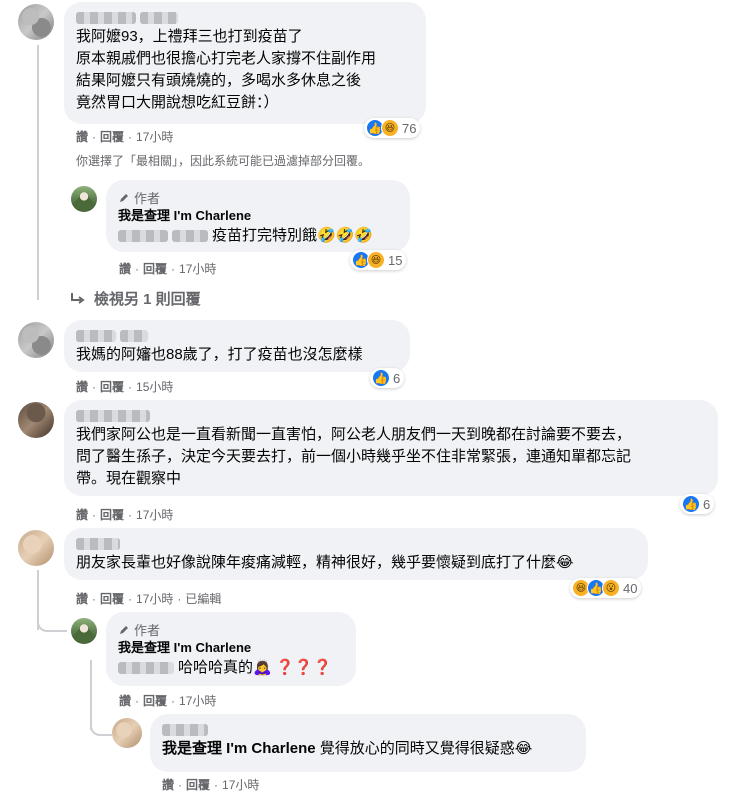 This screenshot has width=730, height=799. I want to click on comment-text: 朋友家長輩也好像說陳年痠痛減輕，精神很好，幾乎要懷疑到底打了什麼😂, so click(325, 562).